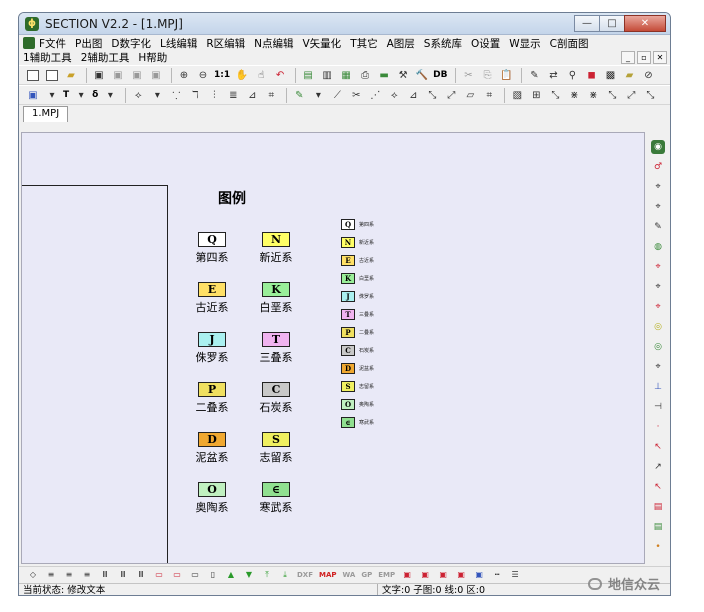 Image resolution: width=704 pixels, height=612 pixels. I want to click on title-bar: ϕ SECTION V2.2 - [1.MPJ] — □ ✕, so click(344, 24).